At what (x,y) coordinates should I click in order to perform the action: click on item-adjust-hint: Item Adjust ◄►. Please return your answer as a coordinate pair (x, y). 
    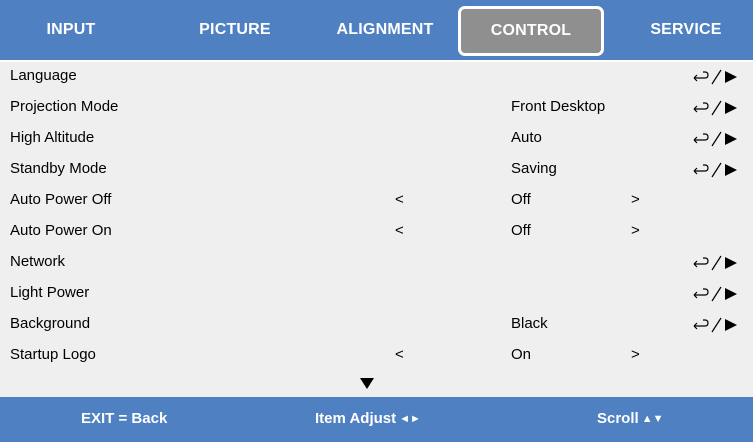
    Looking at the image, I should click on (368, 418).